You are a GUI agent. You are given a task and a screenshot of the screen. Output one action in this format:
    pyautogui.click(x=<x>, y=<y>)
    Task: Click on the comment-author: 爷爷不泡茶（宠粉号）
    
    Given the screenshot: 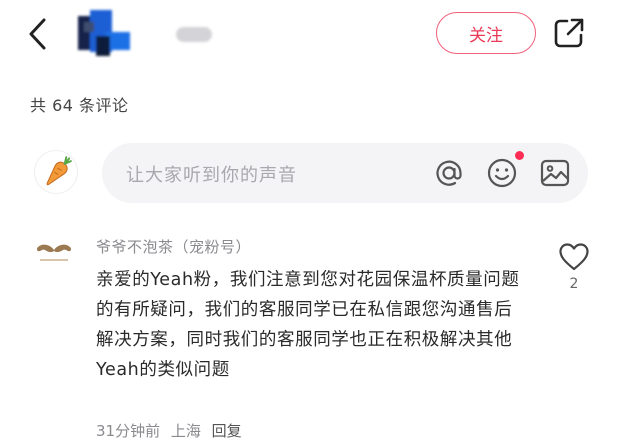 What is the action you would take?
    pyautogui.click(x=173, y=246)
    